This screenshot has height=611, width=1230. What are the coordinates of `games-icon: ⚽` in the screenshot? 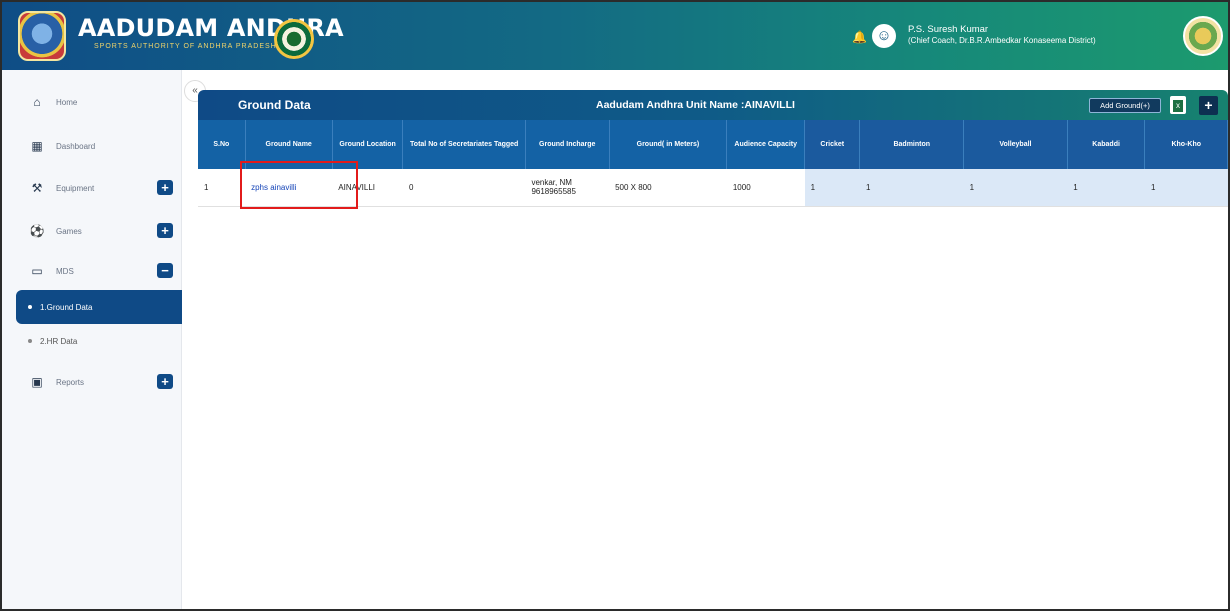 It's located at (37, 231).